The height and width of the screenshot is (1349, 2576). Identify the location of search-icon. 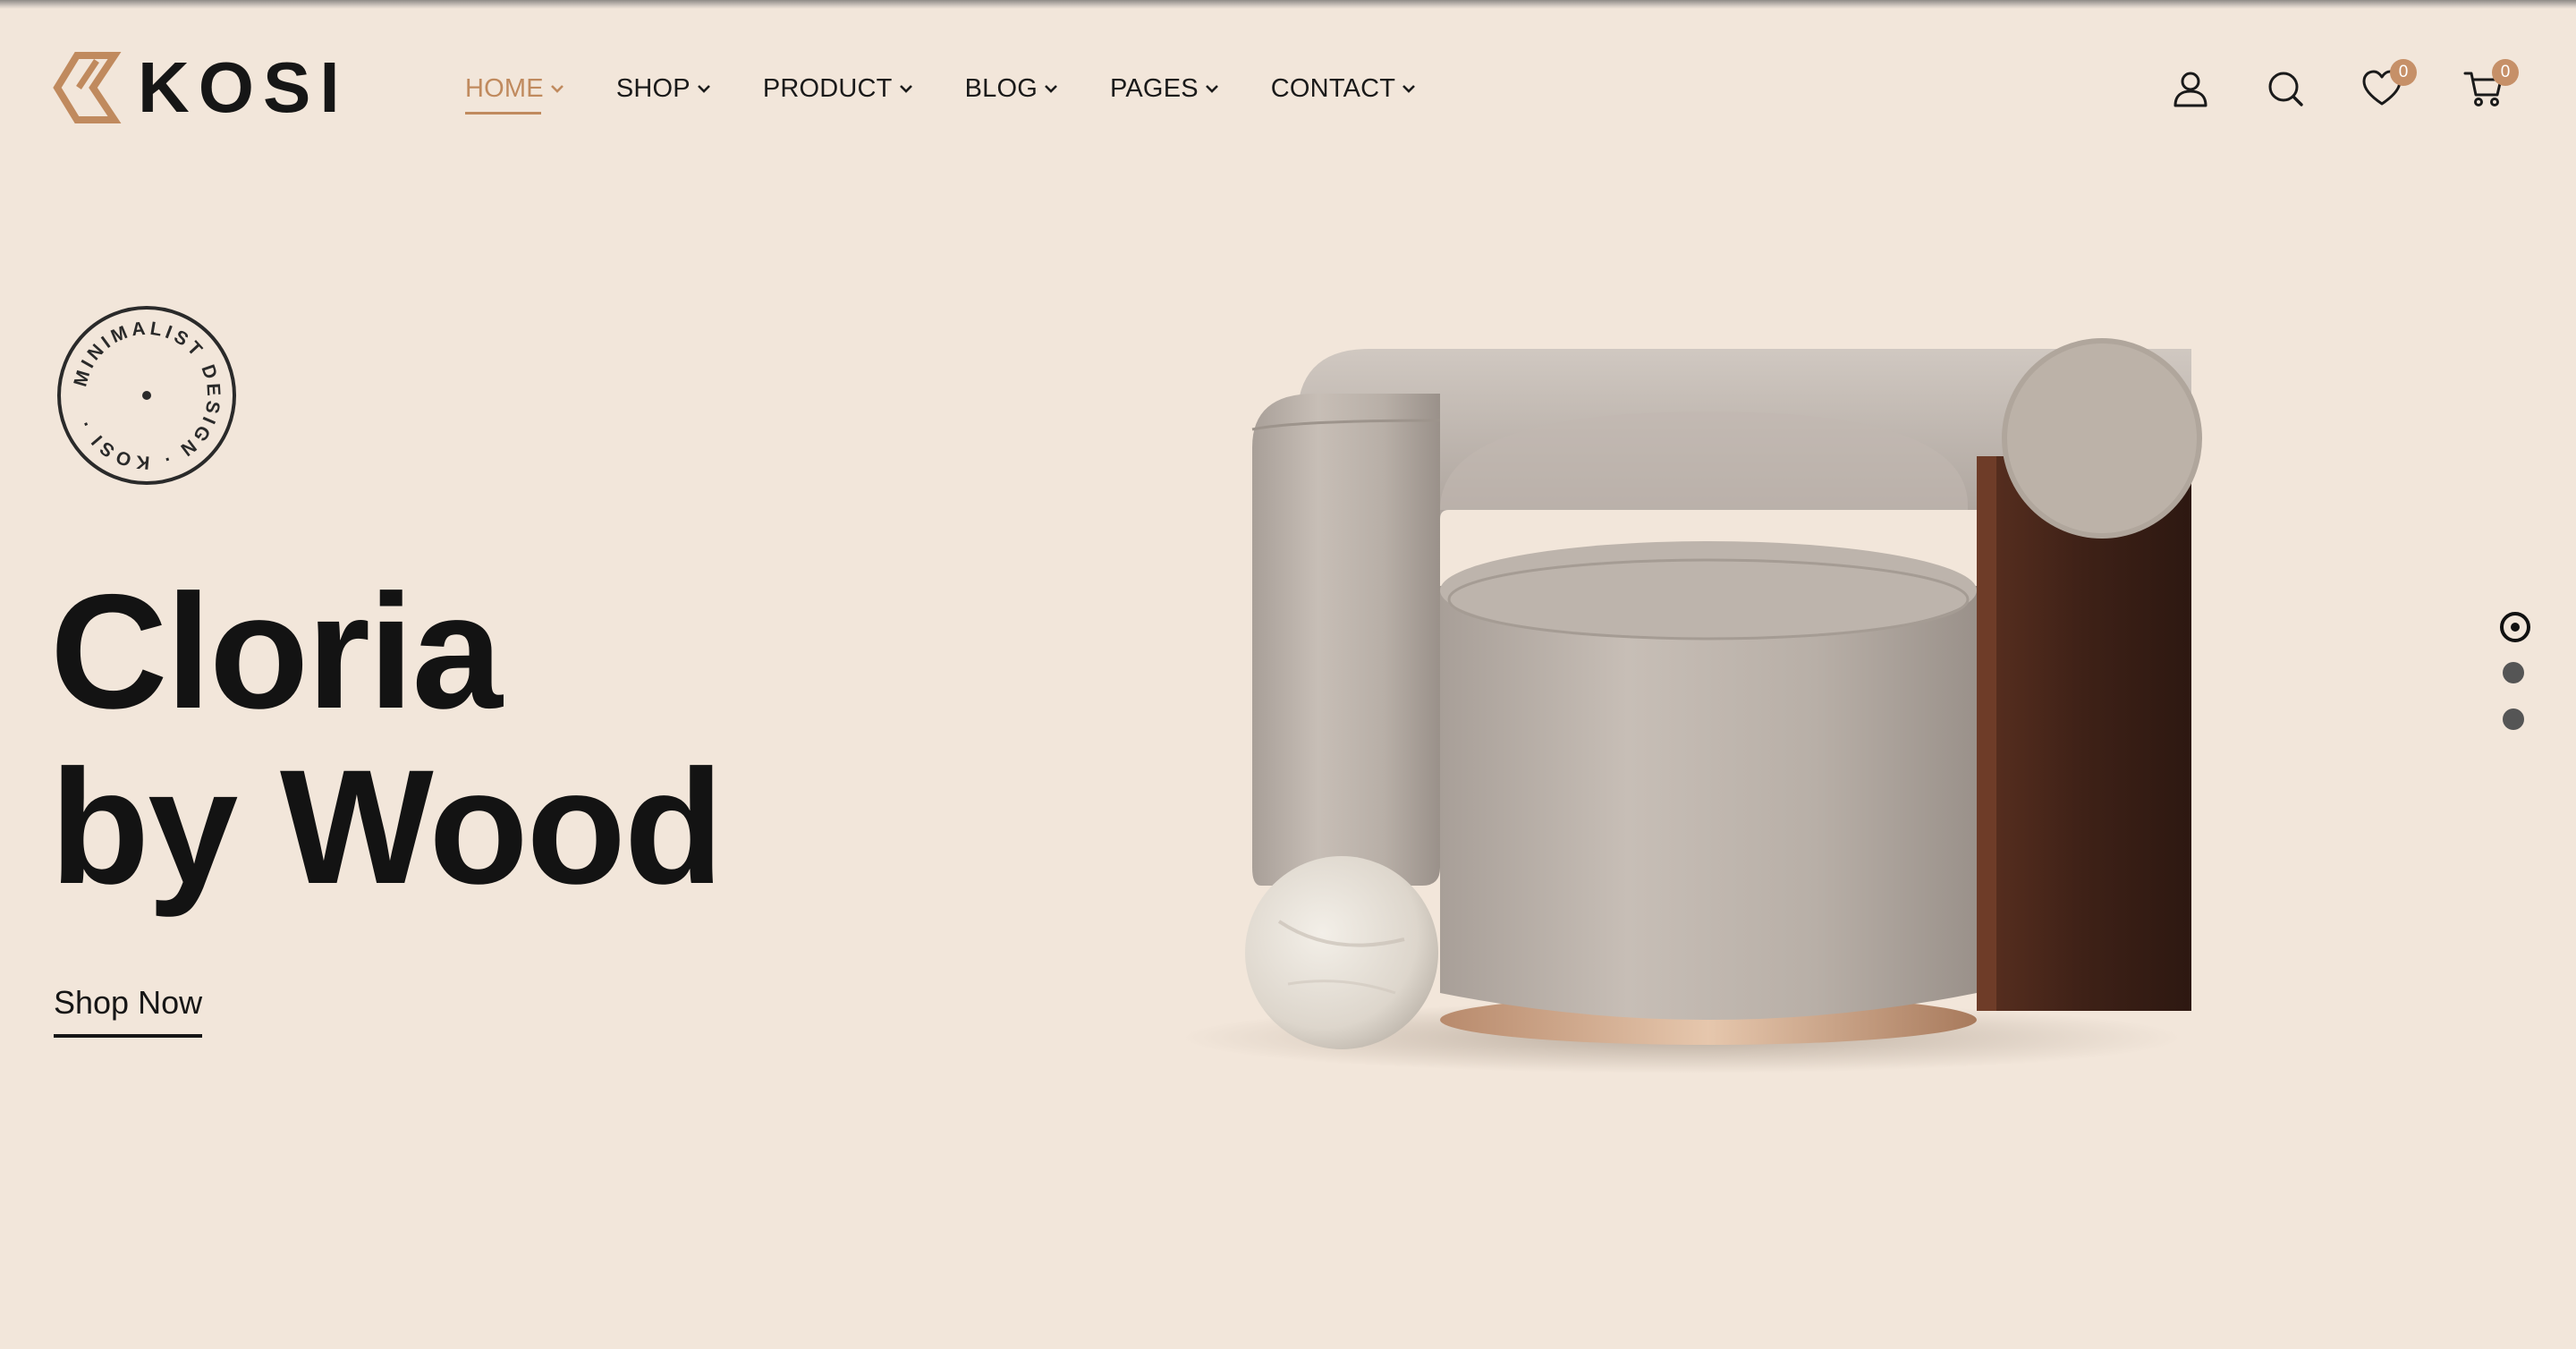
(2285, 89).